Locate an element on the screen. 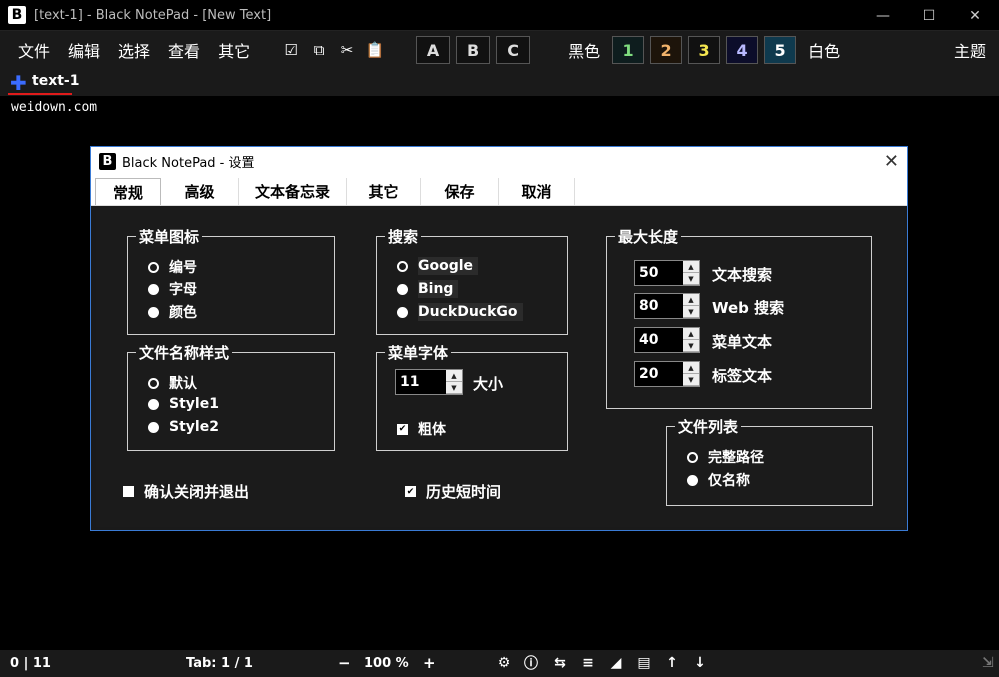  menu-other: 其它 is located at coordinates (234, 50).